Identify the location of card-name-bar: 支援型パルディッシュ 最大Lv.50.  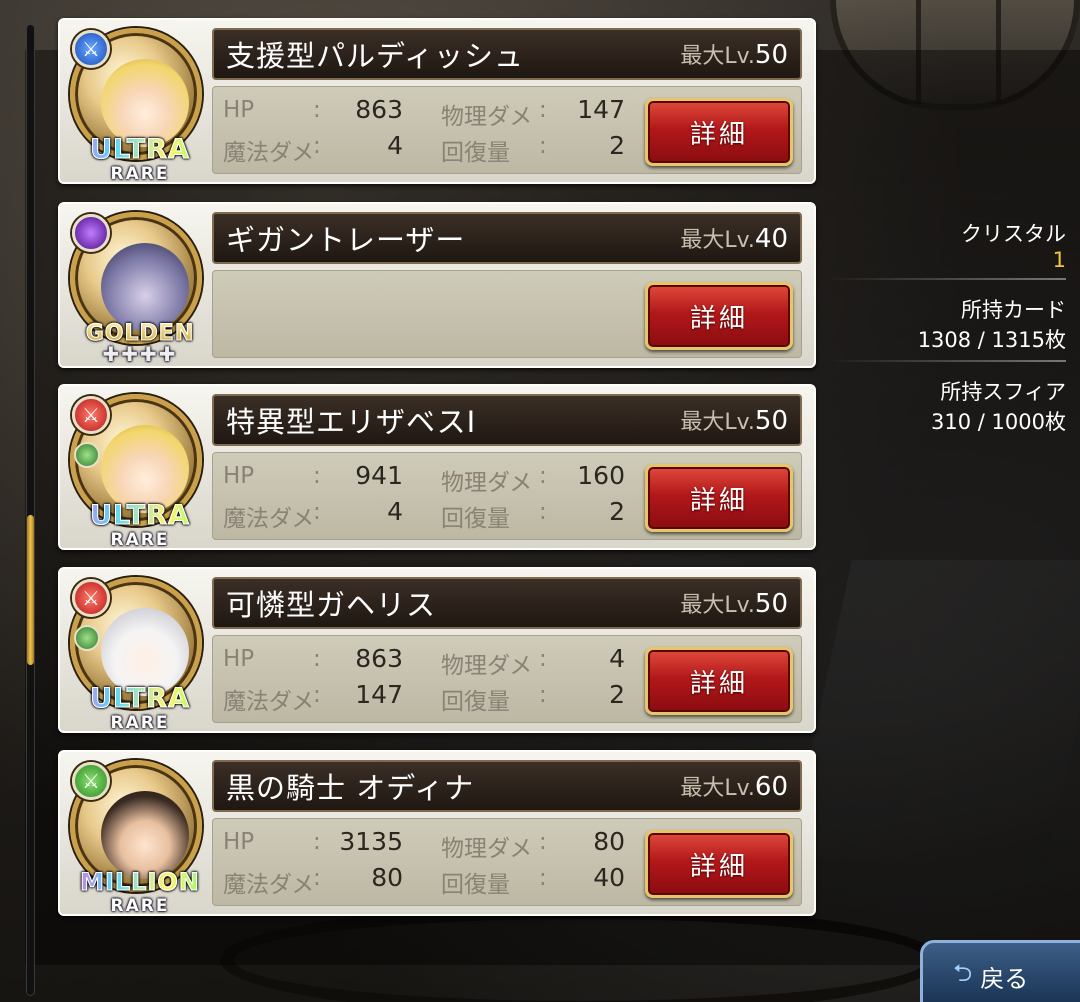
(507, 54).